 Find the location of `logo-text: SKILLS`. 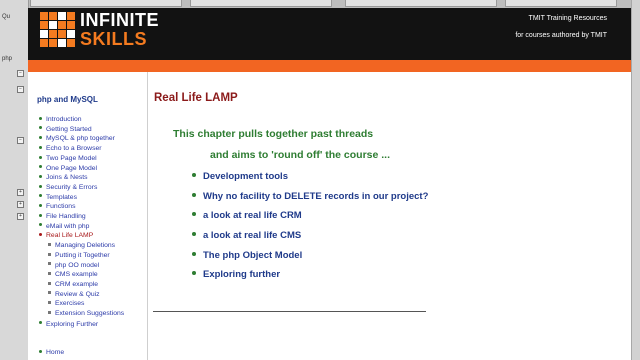

logo-text: SKILLS is located at coordinates (114, 39).